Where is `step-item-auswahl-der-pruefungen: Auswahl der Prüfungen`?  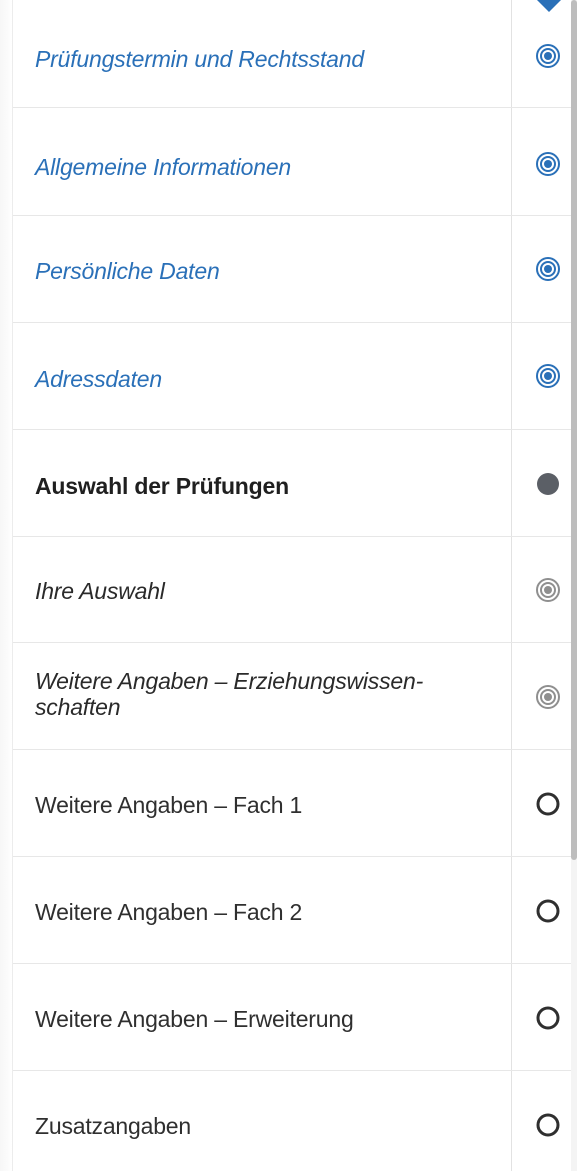
step-item-auswahl-der-pruefungen: Auswahl der Prüfungen is located at coordinates (293, 483).